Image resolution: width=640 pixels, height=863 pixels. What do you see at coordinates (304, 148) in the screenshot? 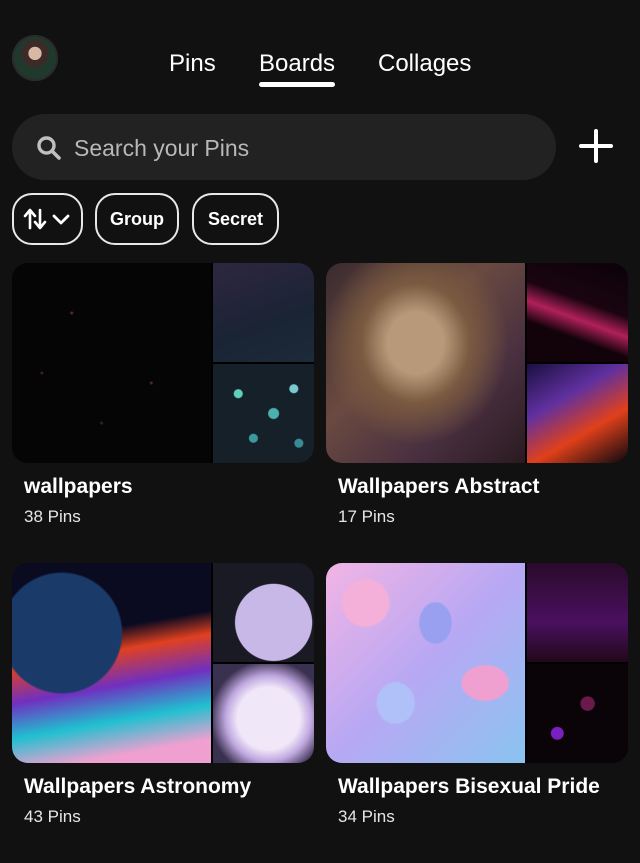
I see `search-input` at bounding box center [304, 148].